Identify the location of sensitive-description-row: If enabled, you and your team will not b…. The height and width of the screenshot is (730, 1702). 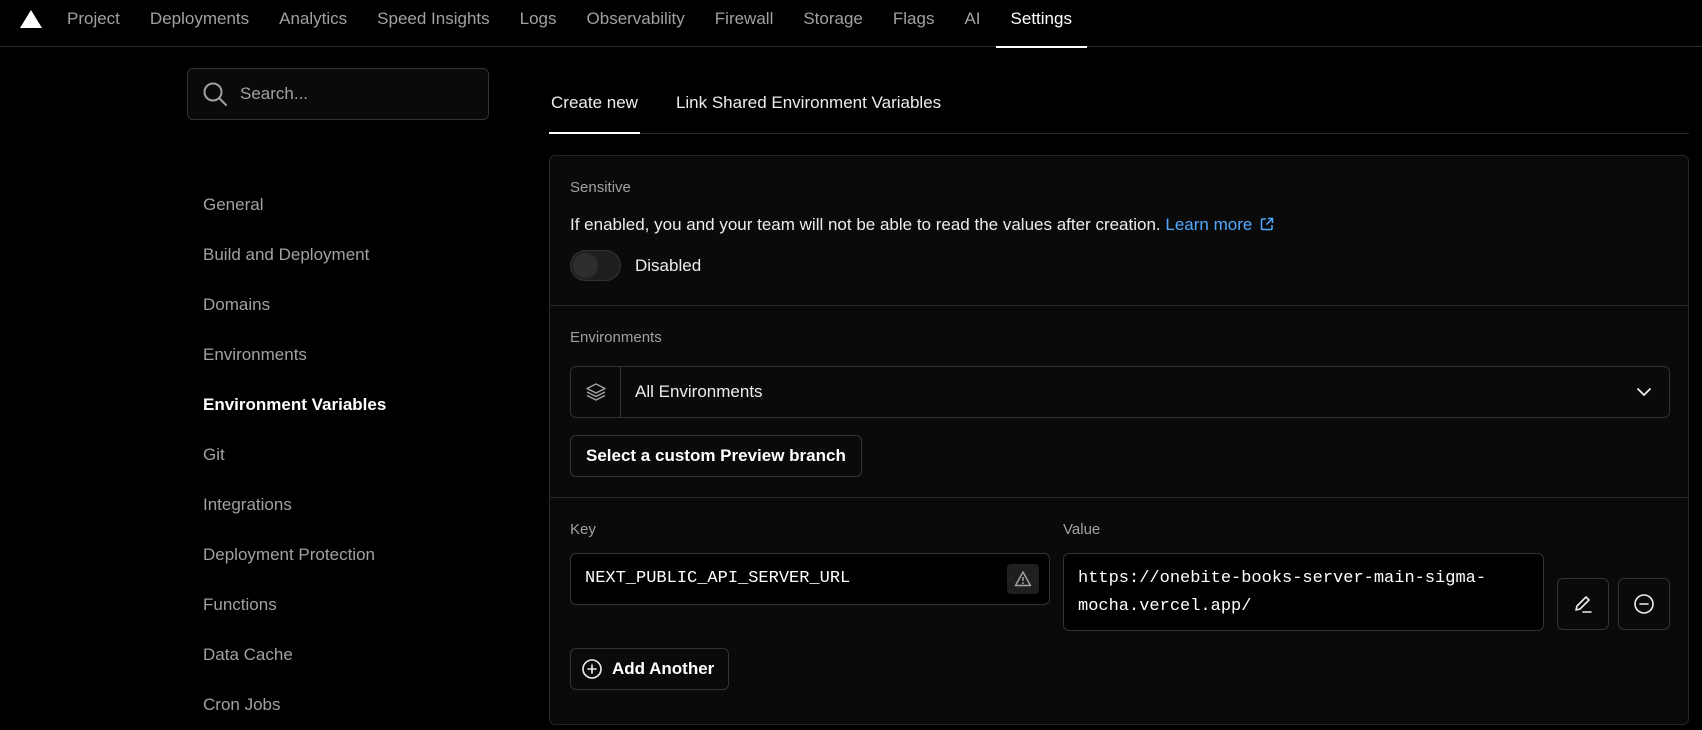
(922, 225).